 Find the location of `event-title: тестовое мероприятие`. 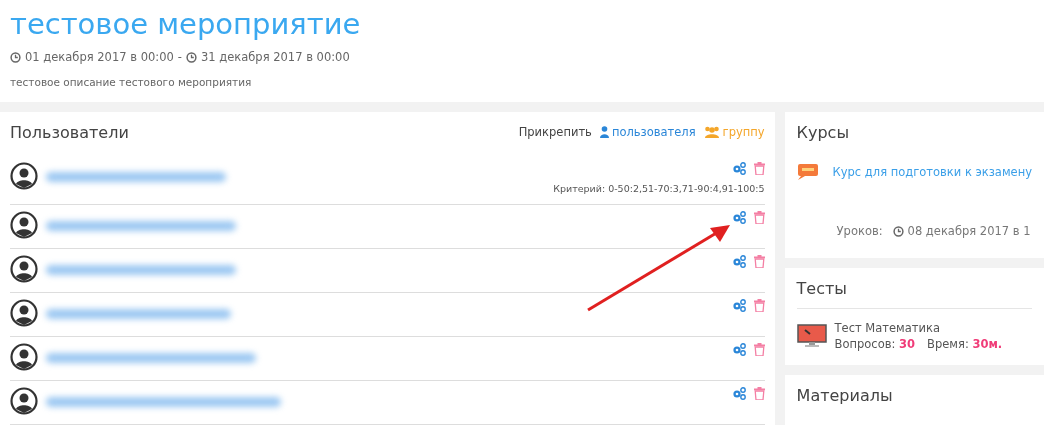

event-title: тестовое мероприятие is located at coordinates (186, 24).